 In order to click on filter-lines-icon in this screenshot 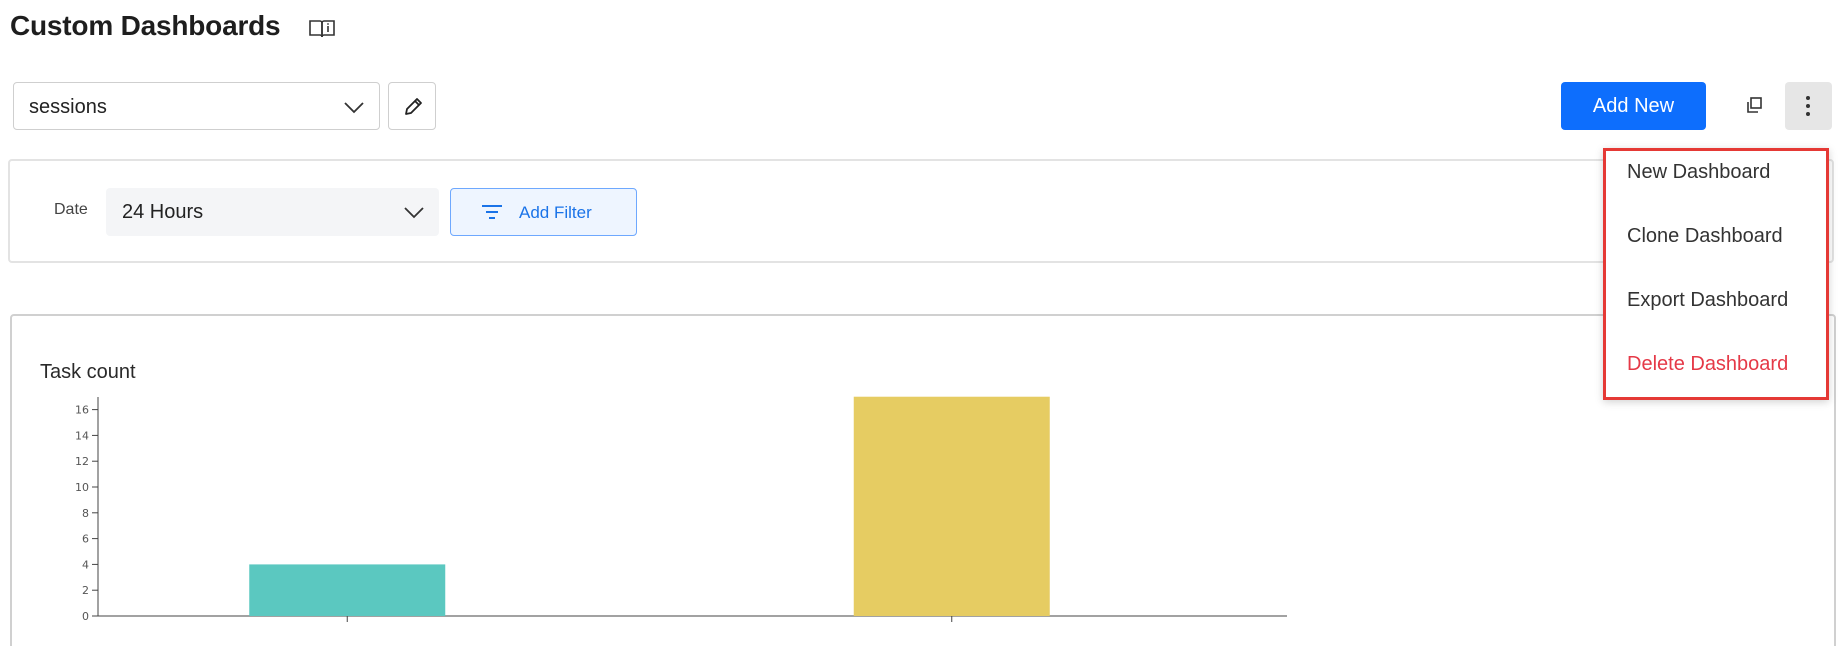, I will do `click(492, 212)`.